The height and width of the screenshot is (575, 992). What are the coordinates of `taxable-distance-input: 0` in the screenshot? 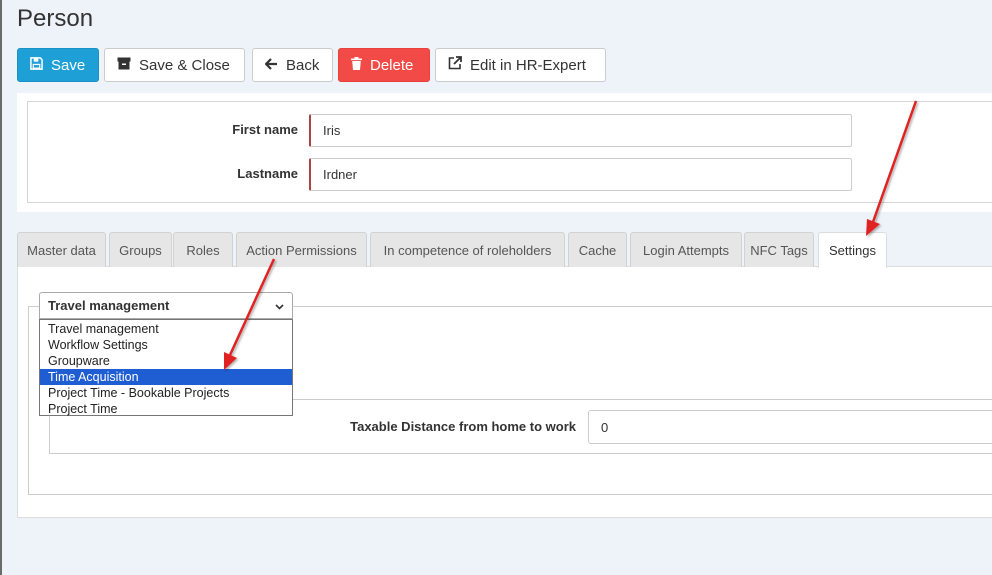 It's located at (790, 427).